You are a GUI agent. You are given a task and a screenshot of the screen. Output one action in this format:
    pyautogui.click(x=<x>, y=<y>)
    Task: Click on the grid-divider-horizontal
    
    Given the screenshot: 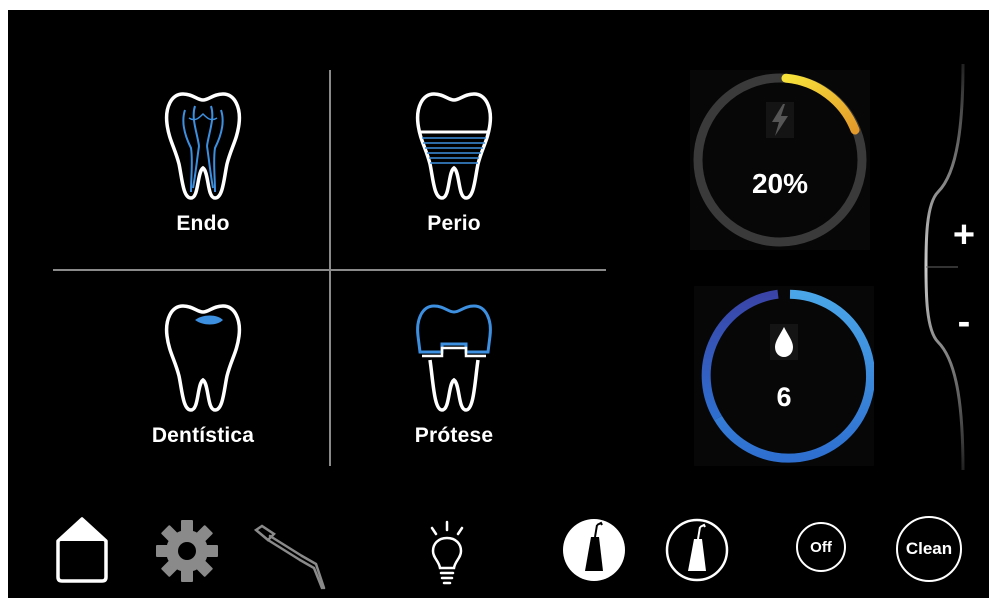 What is the action you would take?
    pyautogui.click(x=329, y=270)
    